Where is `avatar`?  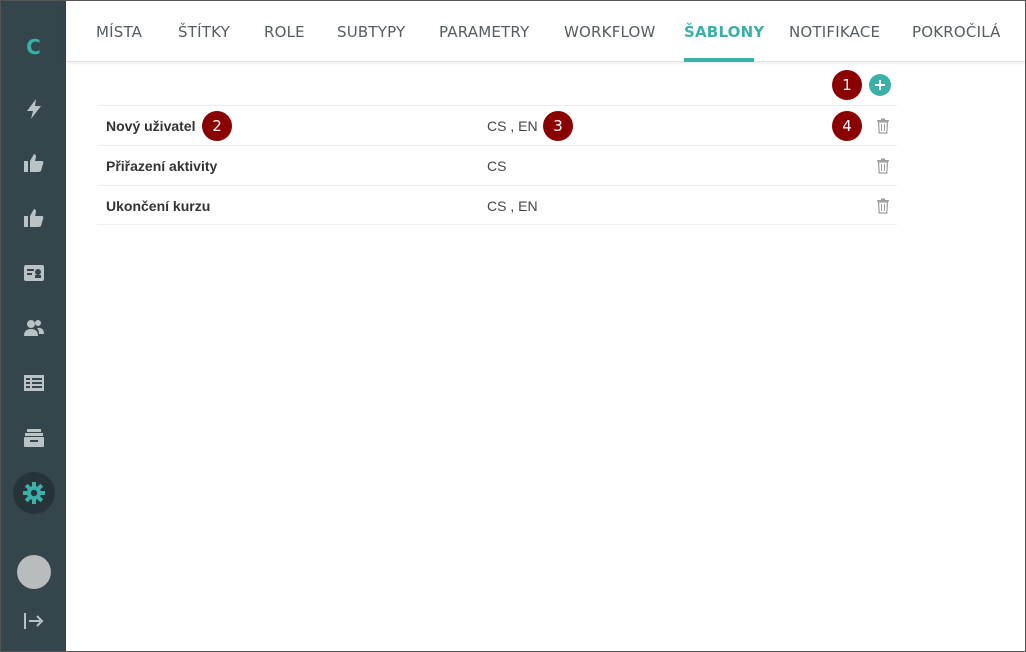
avatar is located at coordinates (34, 572).